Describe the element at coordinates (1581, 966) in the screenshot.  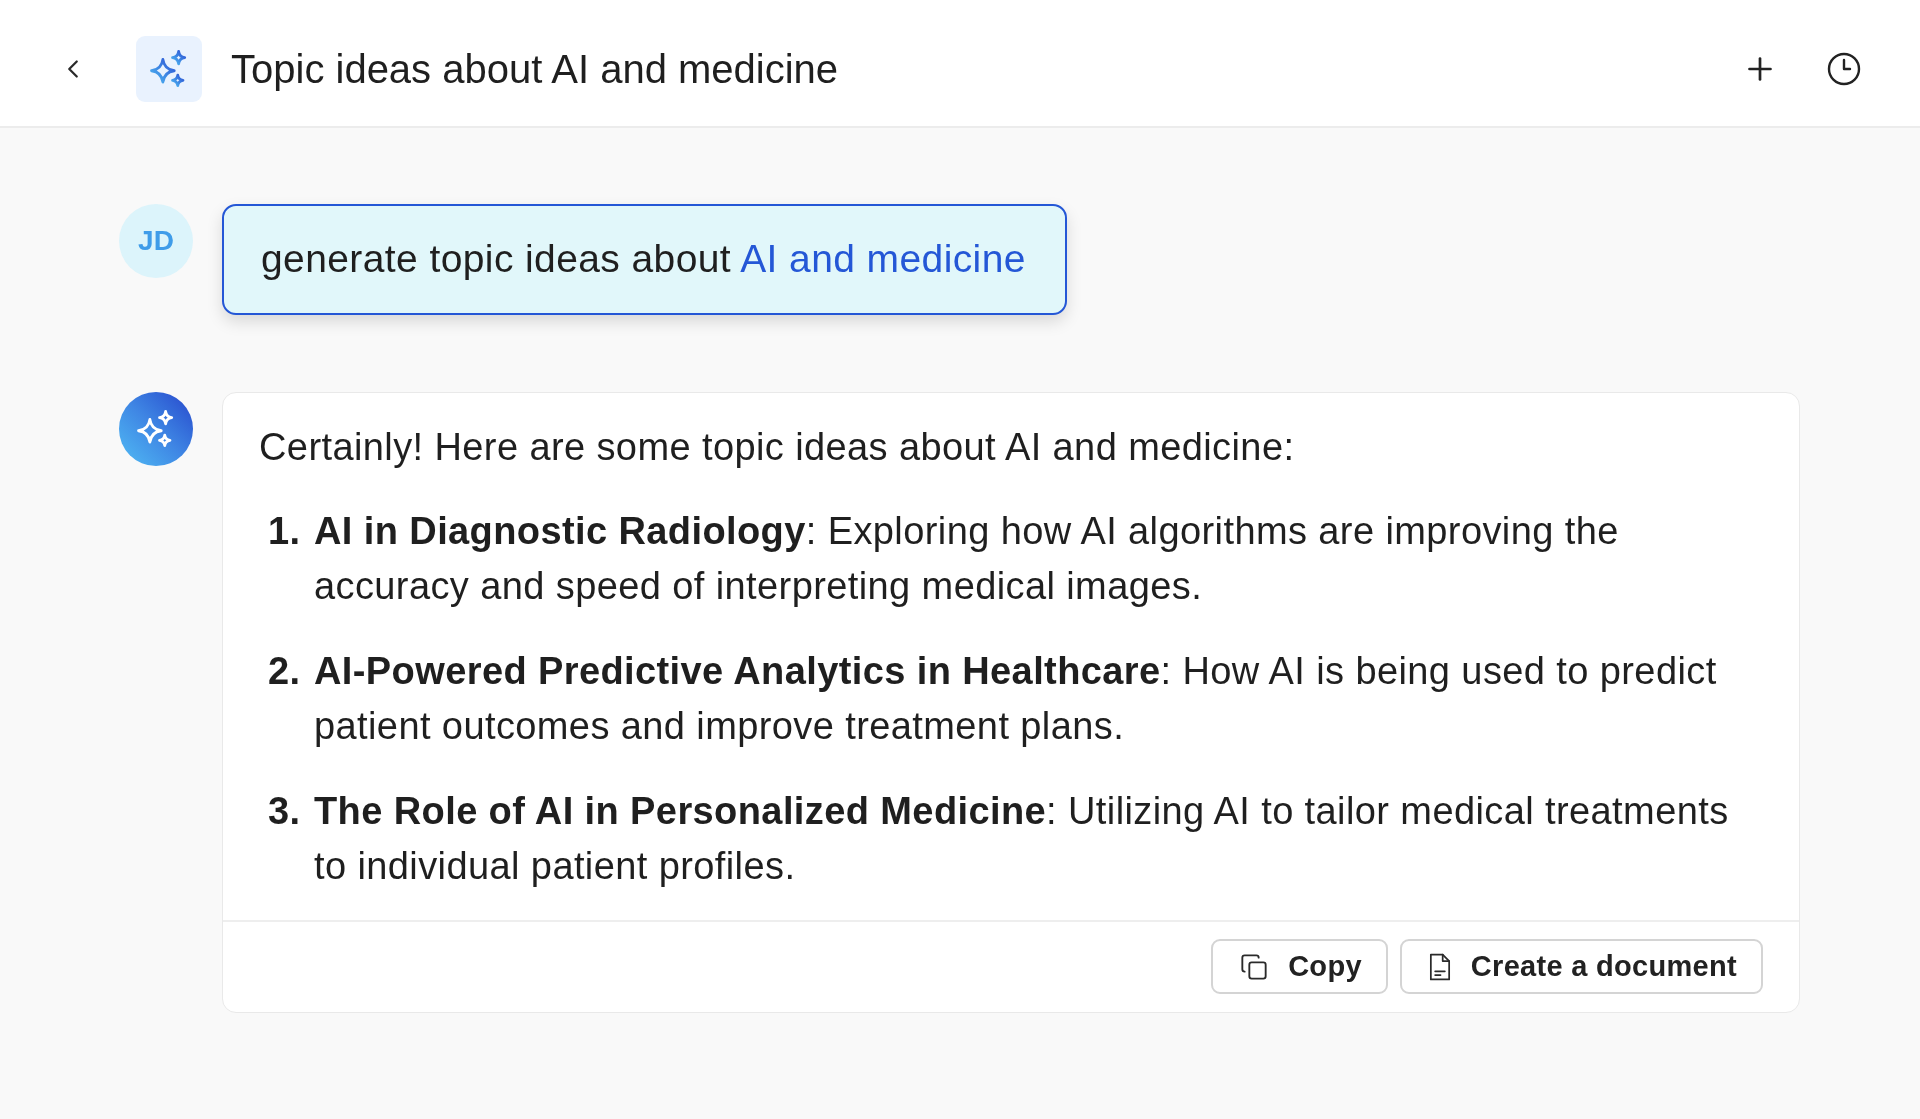
I see `create-document-button: Create a document` at that location.